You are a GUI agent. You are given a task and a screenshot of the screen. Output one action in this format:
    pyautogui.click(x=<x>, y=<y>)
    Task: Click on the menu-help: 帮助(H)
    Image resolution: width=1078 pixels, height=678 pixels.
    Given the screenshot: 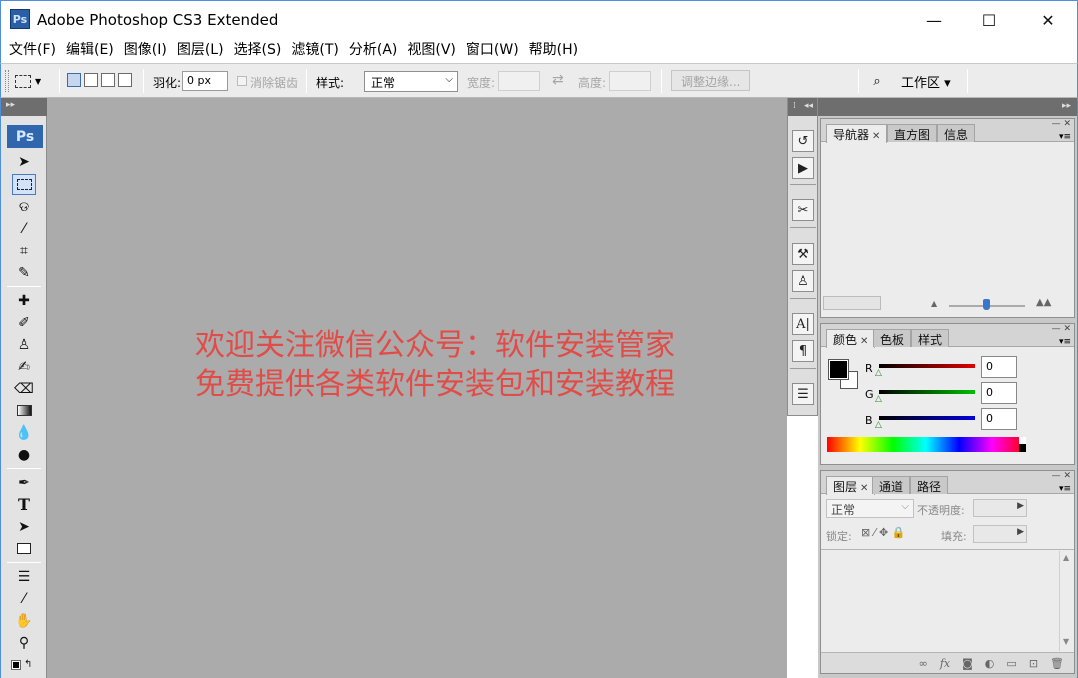 What is the action you would take?
    pyautogui.click(x=553, y=50)
    